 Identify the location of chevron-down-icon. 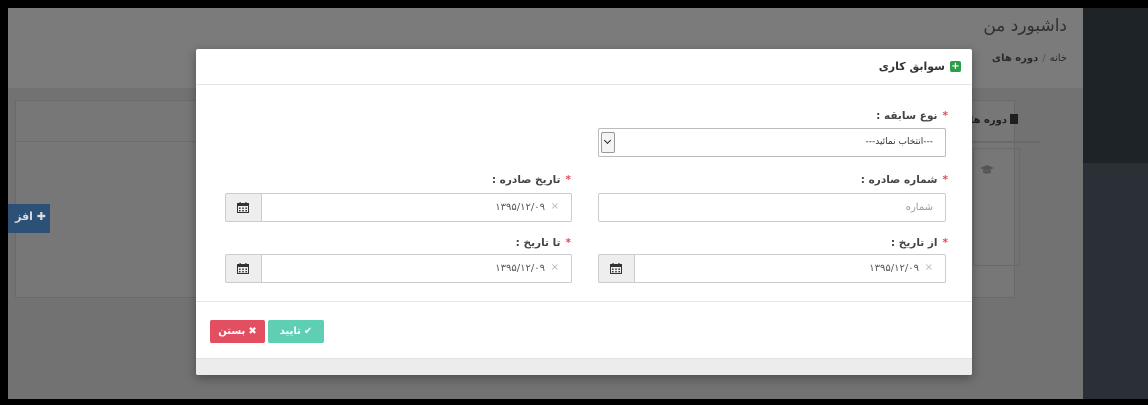
(608, 142).